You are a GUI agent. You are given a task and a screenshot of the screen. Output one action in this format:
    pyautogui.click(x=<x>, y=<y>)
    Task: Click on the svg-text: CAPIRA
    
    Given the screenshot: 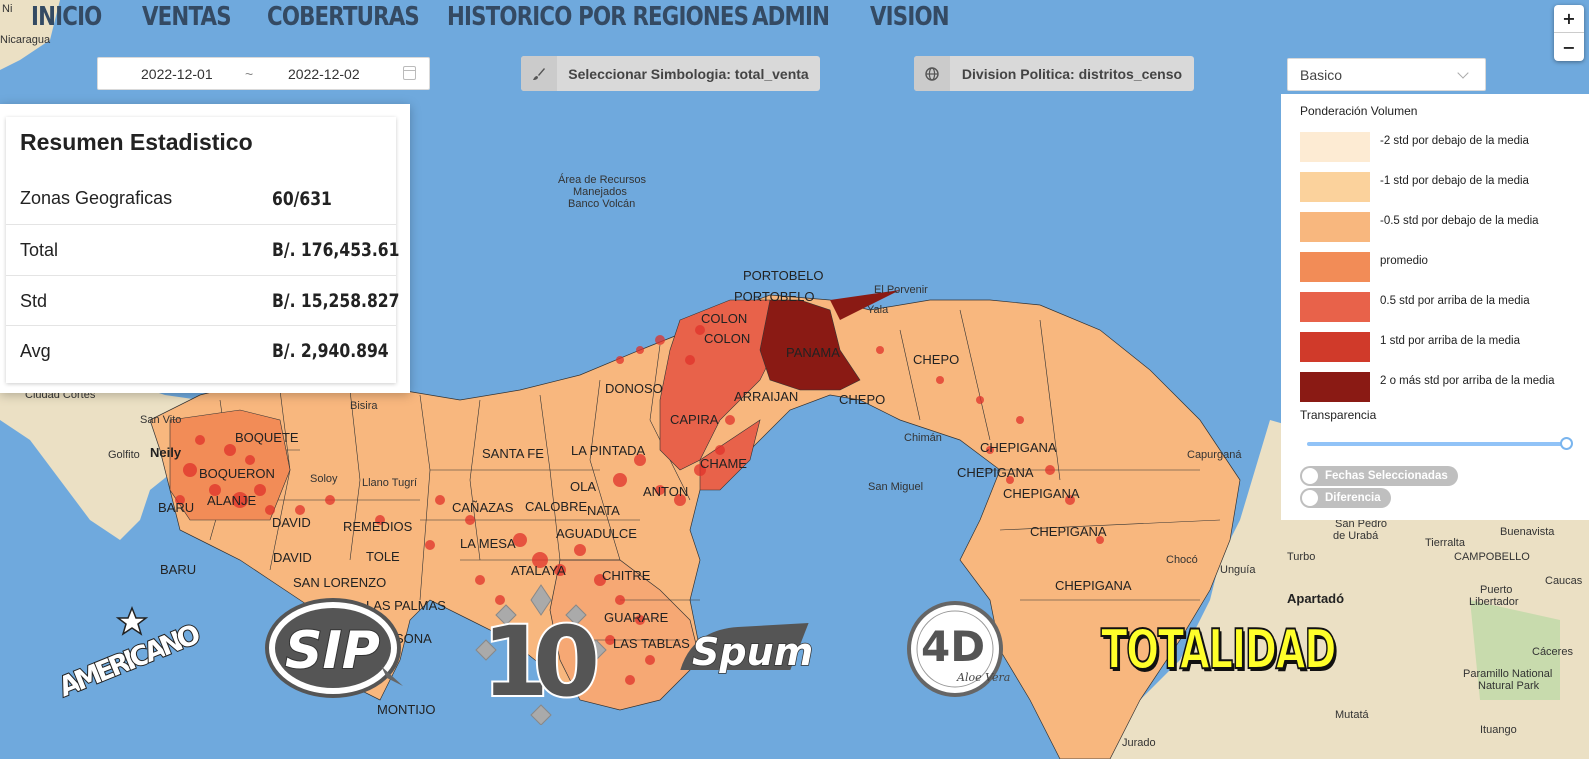 What is the action you would take?
    pyautogui.click(x=694, y=419)
    